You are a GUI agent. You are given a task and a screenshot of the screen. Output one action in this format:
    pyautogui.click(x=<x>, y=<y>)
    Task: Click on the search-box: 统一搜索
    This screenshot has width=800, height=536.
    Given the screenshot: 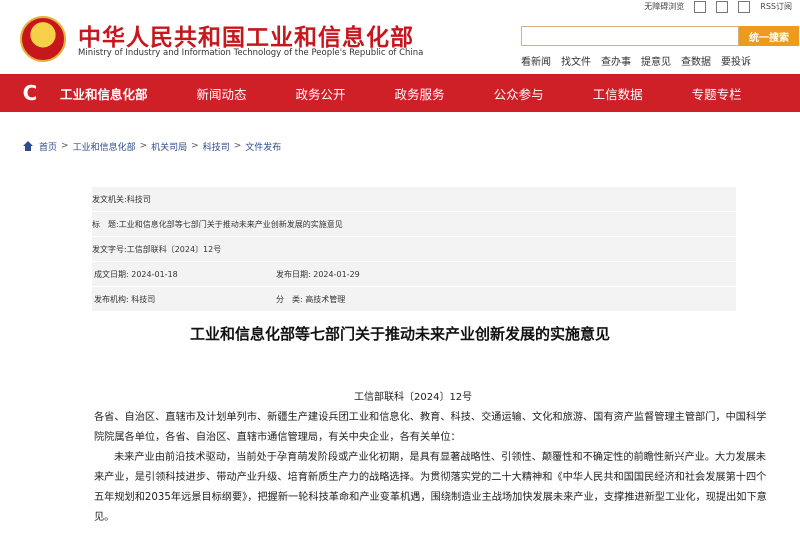 What is the action you would take?
    pyautogui.click(x=660, y=36)
    